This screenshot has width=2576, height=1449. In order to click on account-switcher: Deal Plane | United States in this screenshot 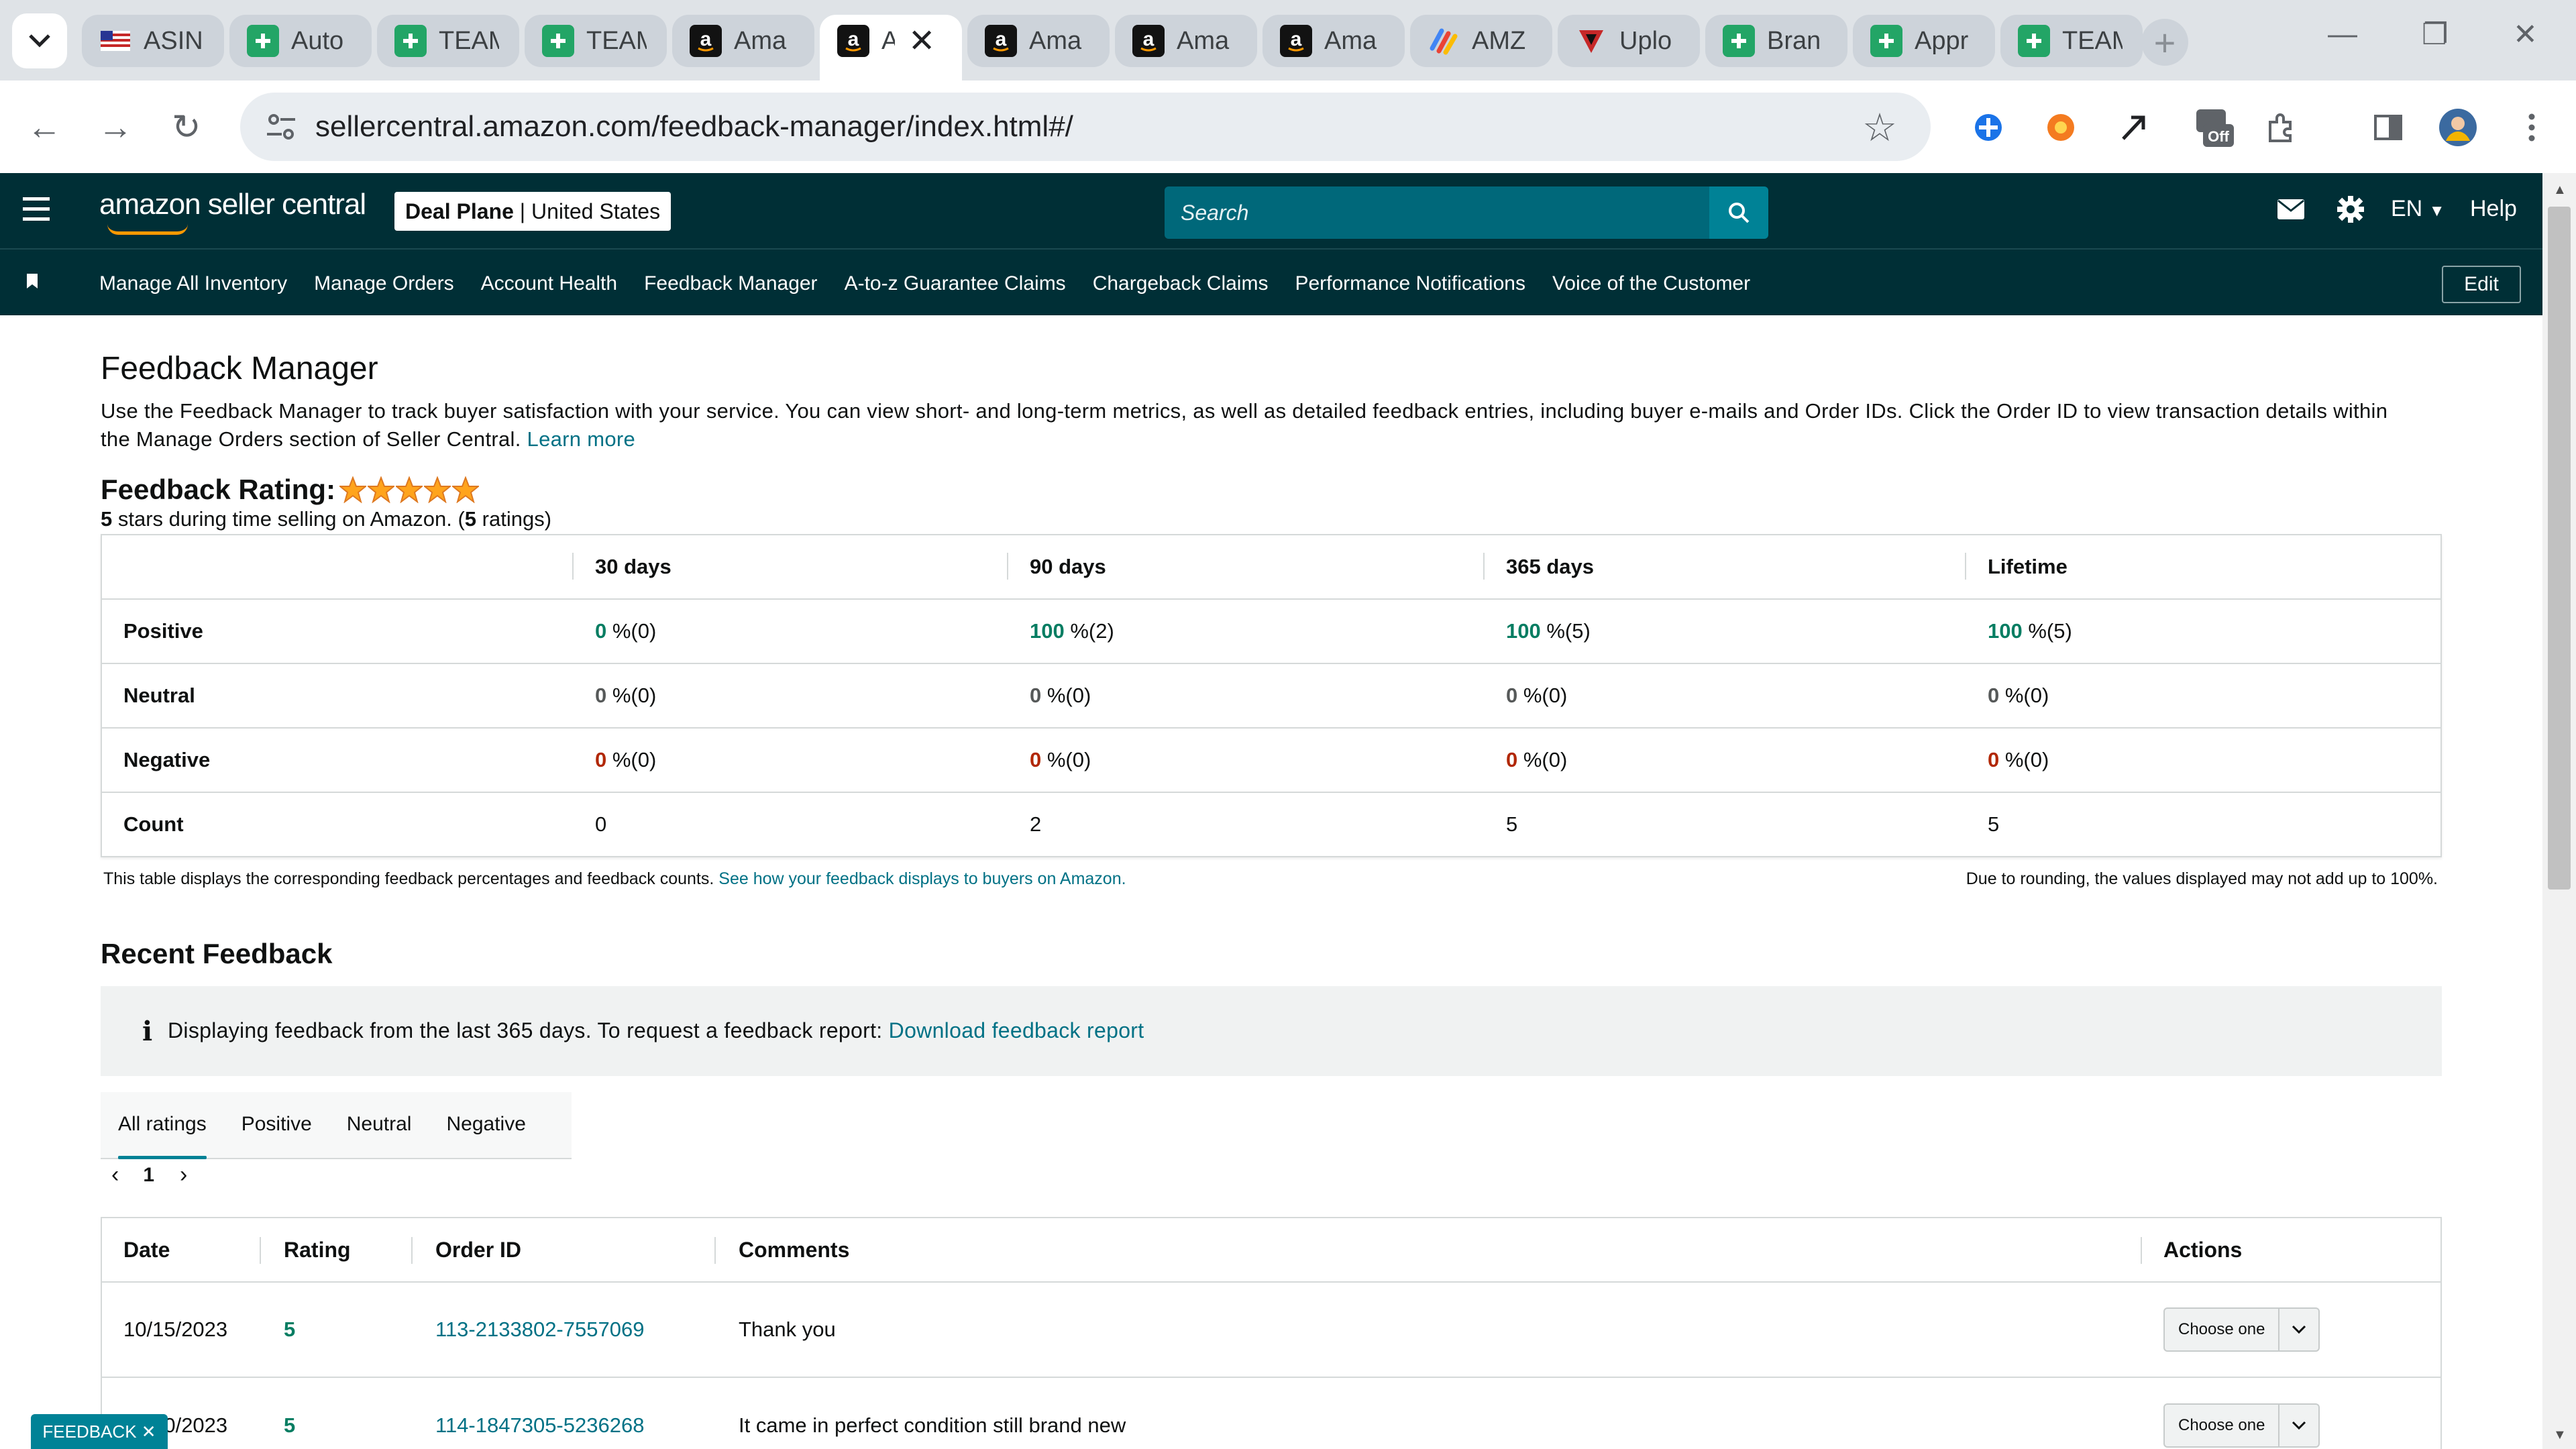, I will do `click(533, 211)`.